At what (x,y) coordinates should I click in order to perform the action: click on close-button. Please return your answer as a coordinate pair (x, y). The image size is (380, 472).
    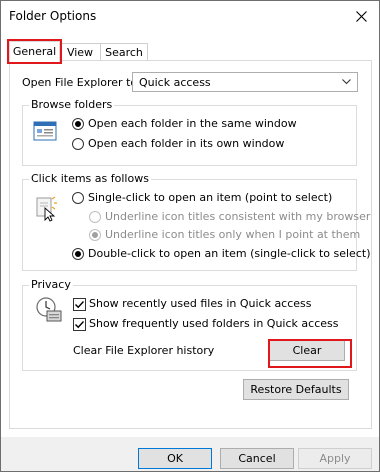
    Looking at the image, I should click on (362, 16).